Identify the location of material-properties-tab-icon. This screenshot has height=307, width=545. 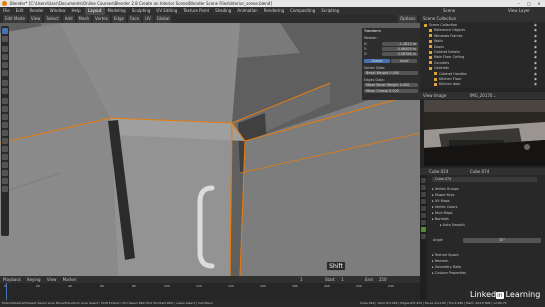
(423, 236).